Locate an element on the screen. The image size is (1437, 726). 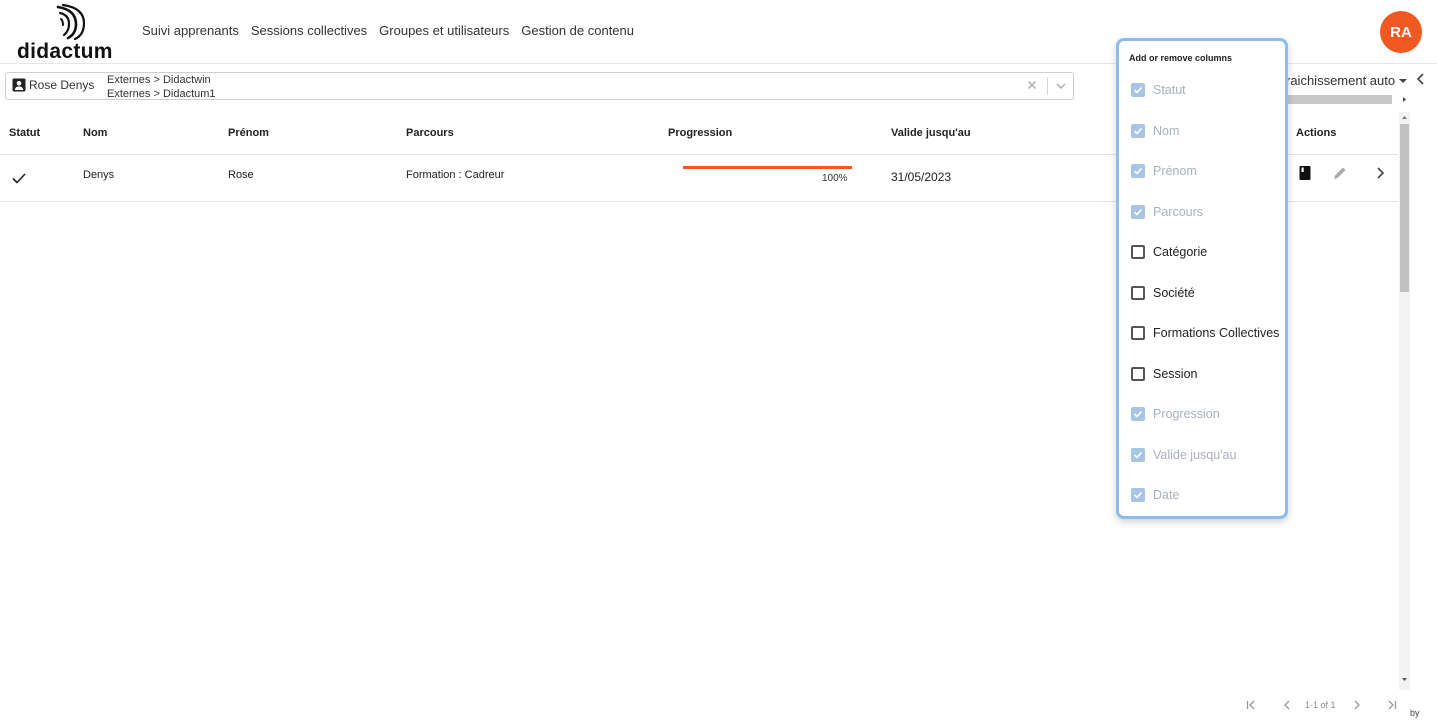
caret-down-icon is located at coordinates (1403, 81).